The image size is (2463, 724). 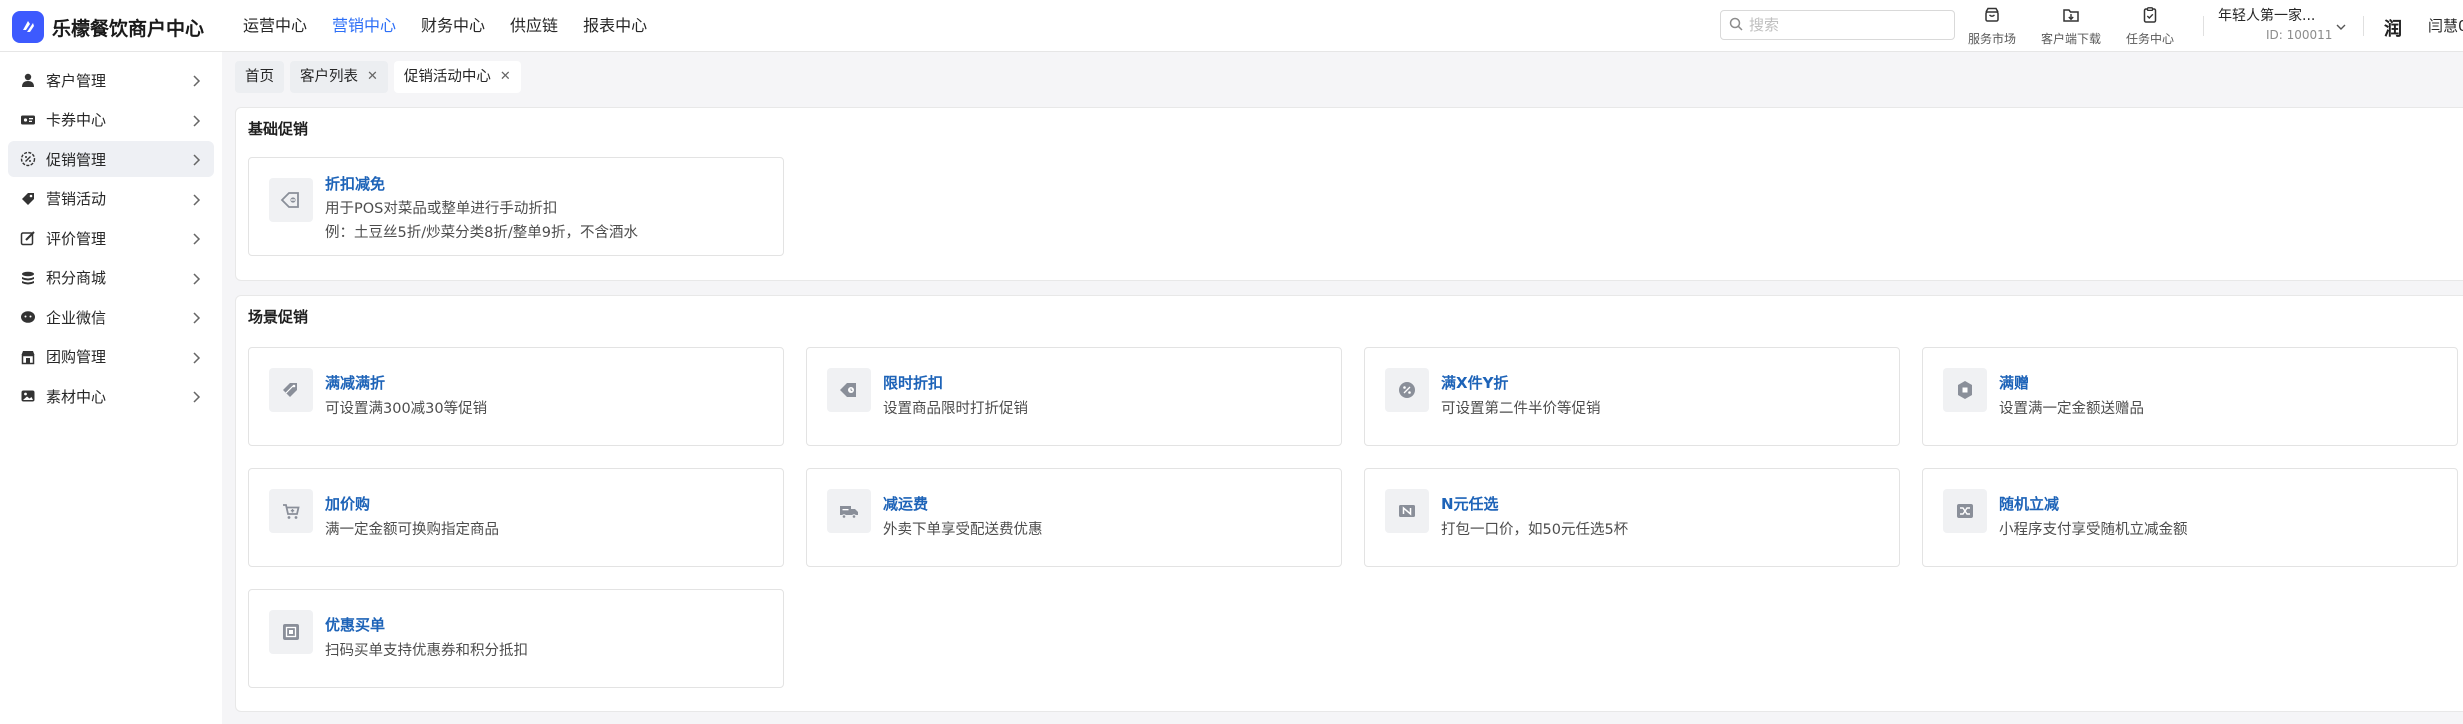 I want to click on card-title: 限时折扣, so click(x=913, y=383).